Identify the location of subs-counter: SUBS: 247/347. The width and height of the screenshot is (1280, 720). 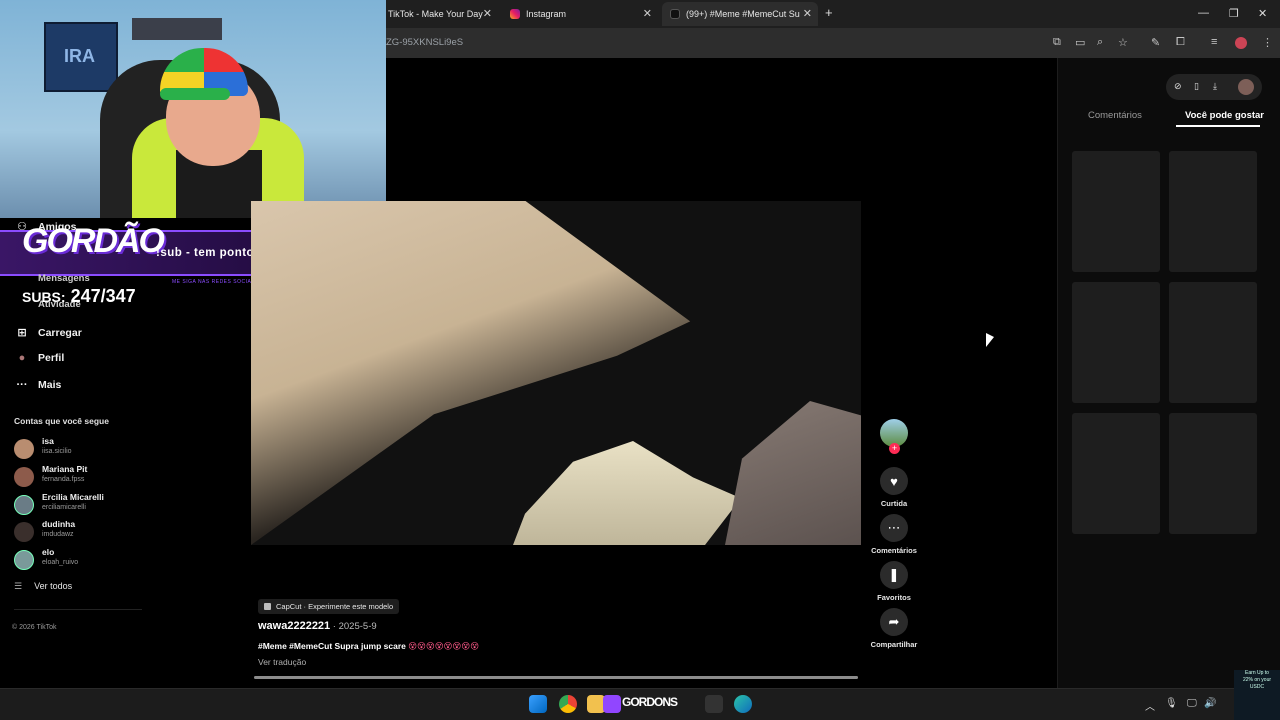
(79, 296).